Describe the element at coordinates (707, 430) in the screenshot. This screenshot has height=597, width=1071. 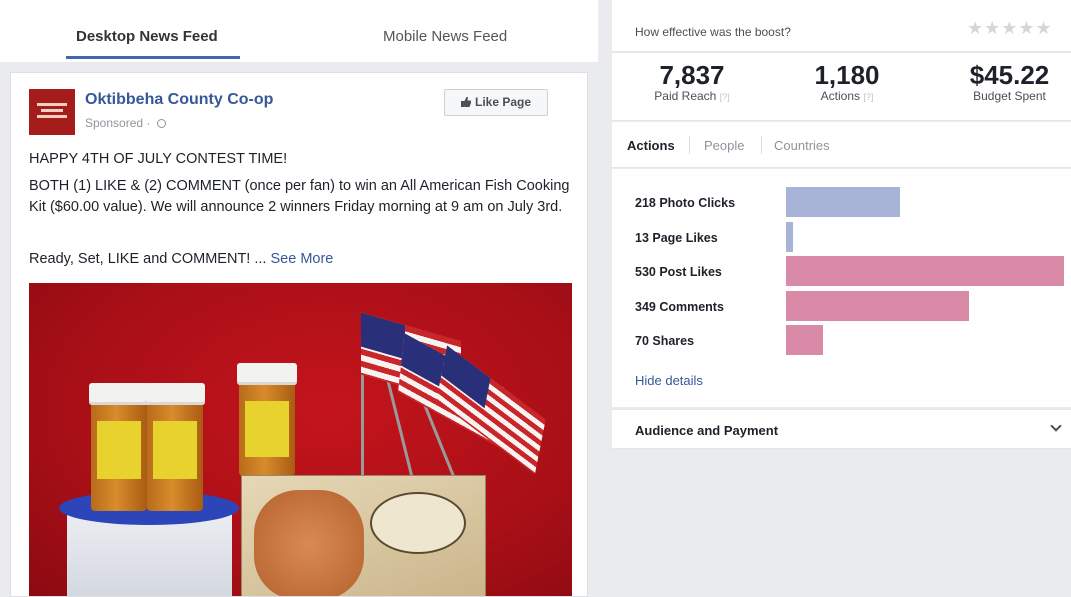
I see `audience-payment-label: Audience and Payment` at that location.